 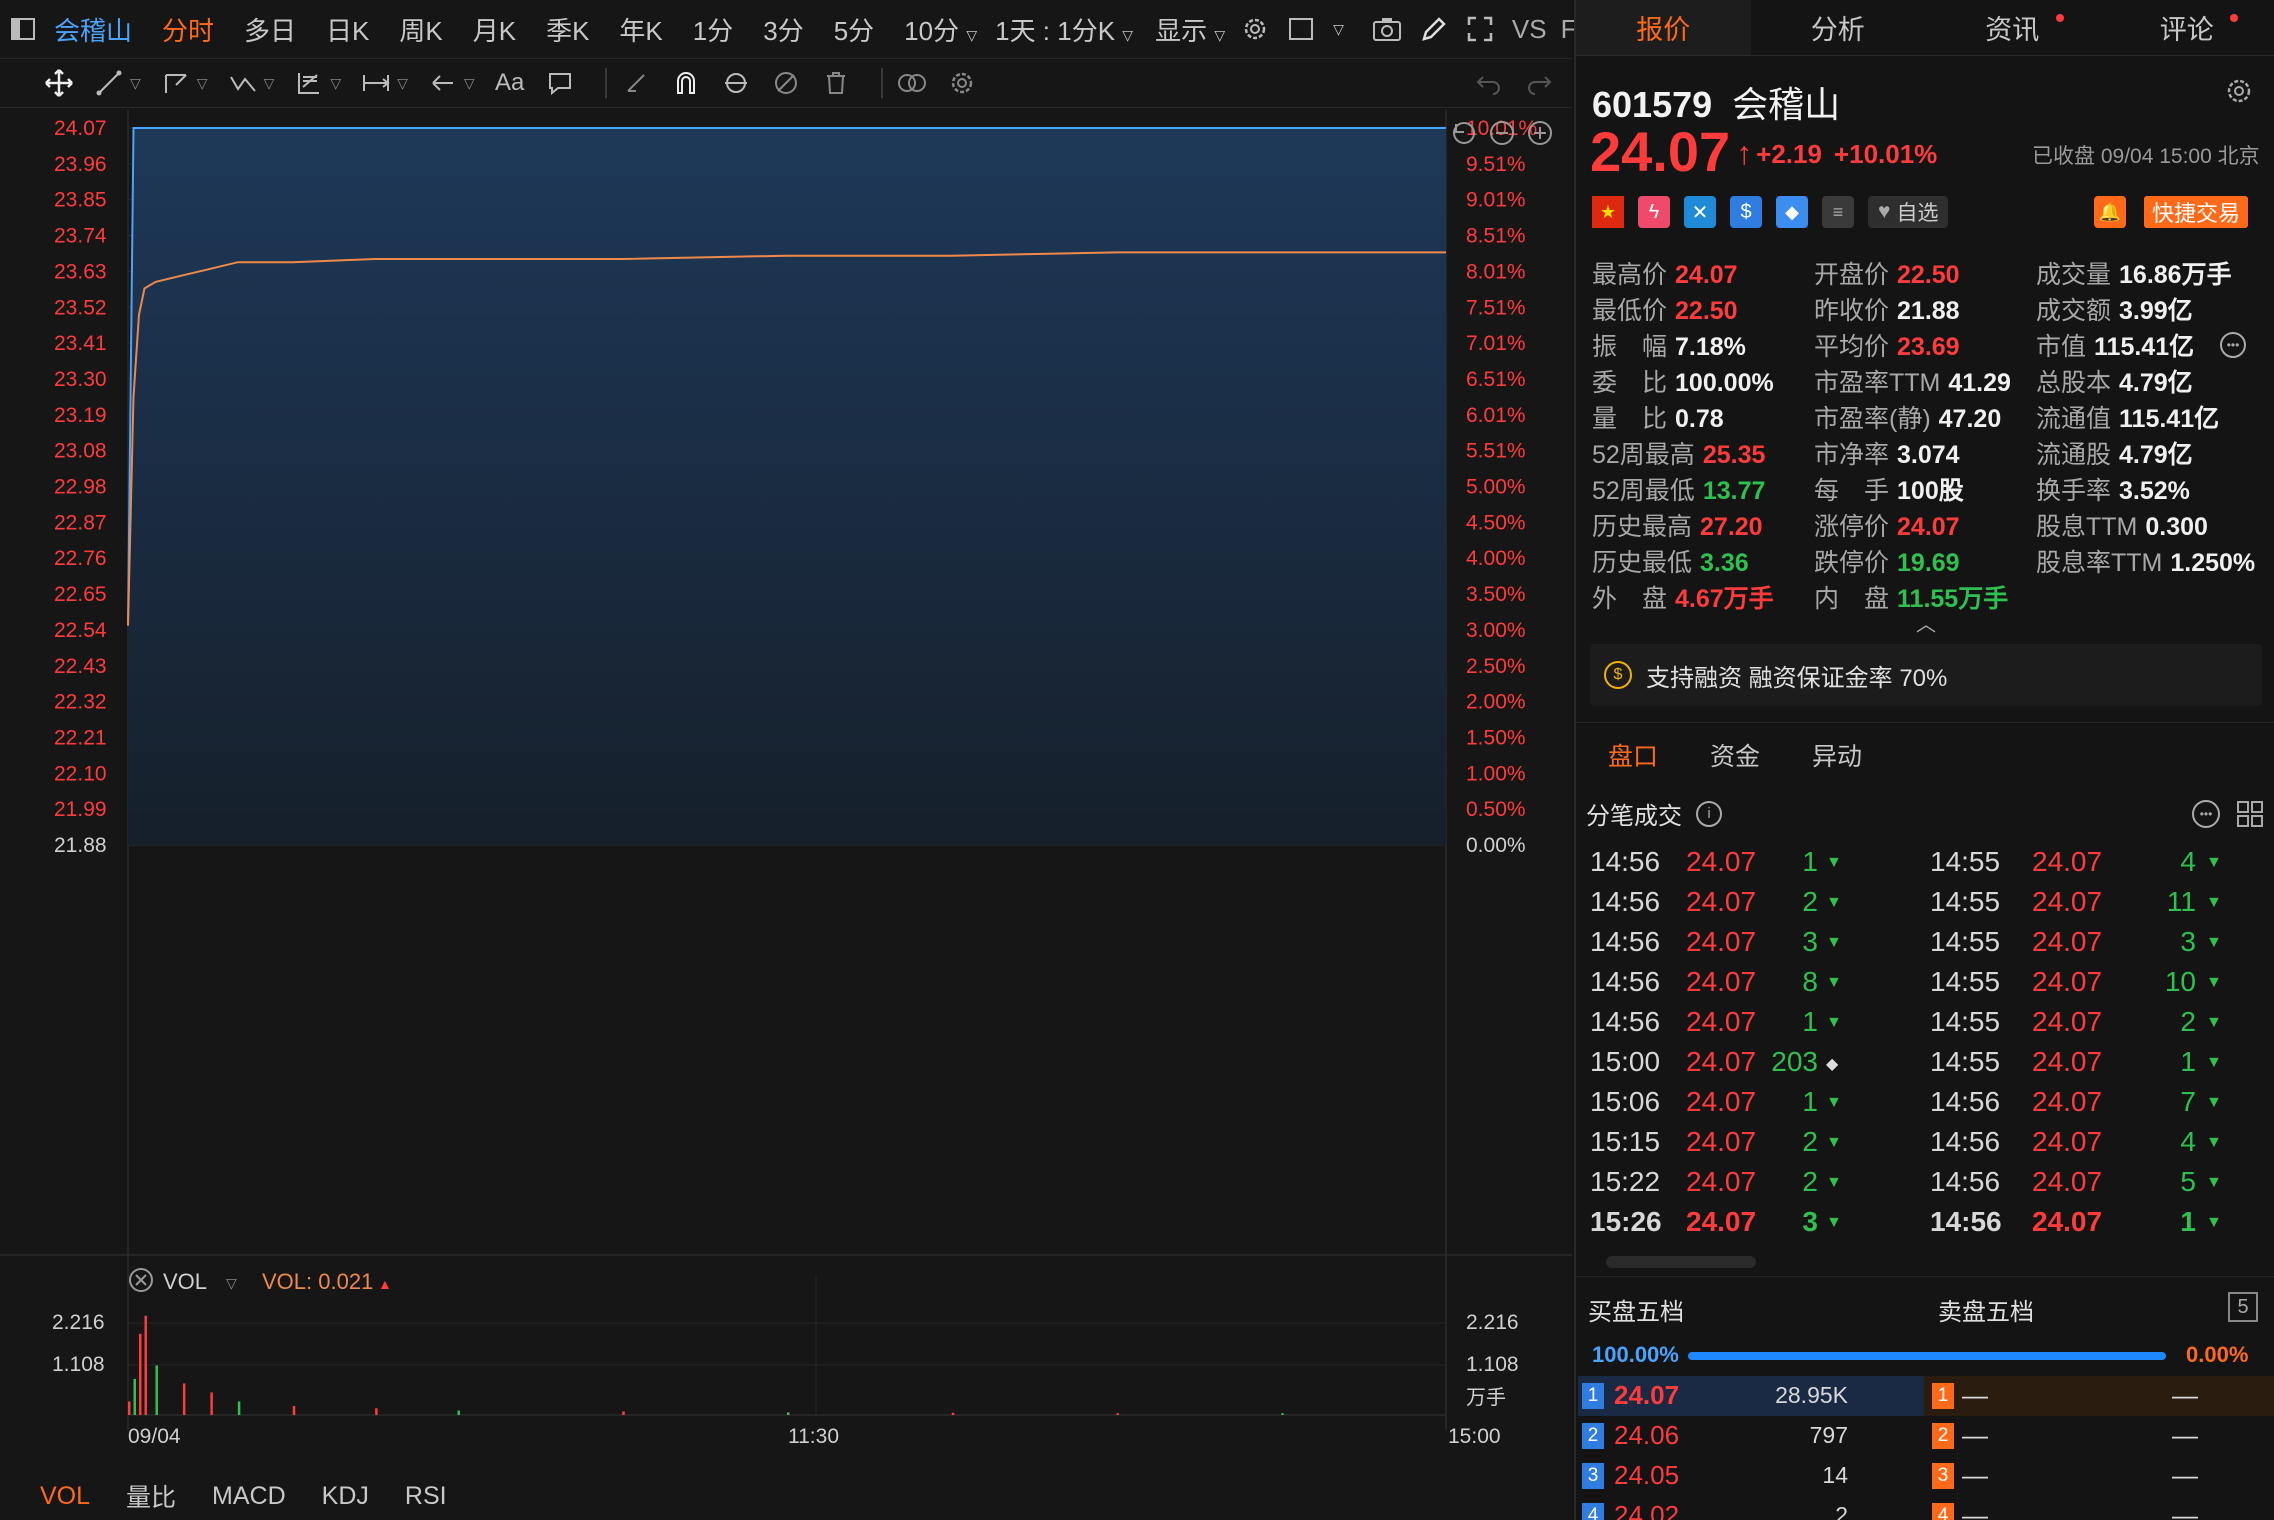 What do you see at coordinates (2196, 212) in the screenshot?
I see `quick-trade-button: 快捷交易` at bounding box center [2196, 212].